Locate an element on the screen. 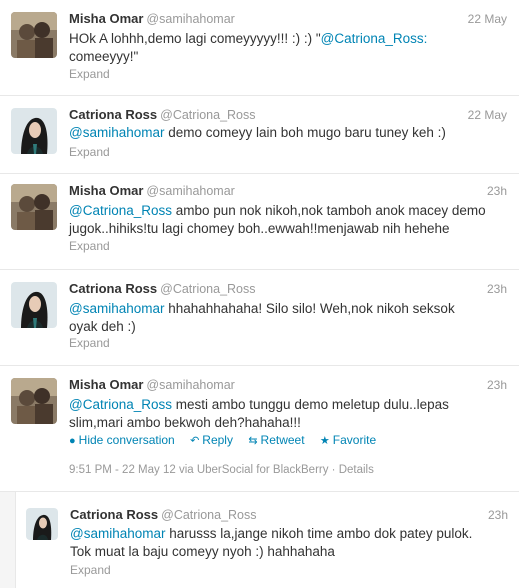 This screenshot has width=519, height=588. retweet-button: ⇆ Retweet is located at coordinates (276, 440).